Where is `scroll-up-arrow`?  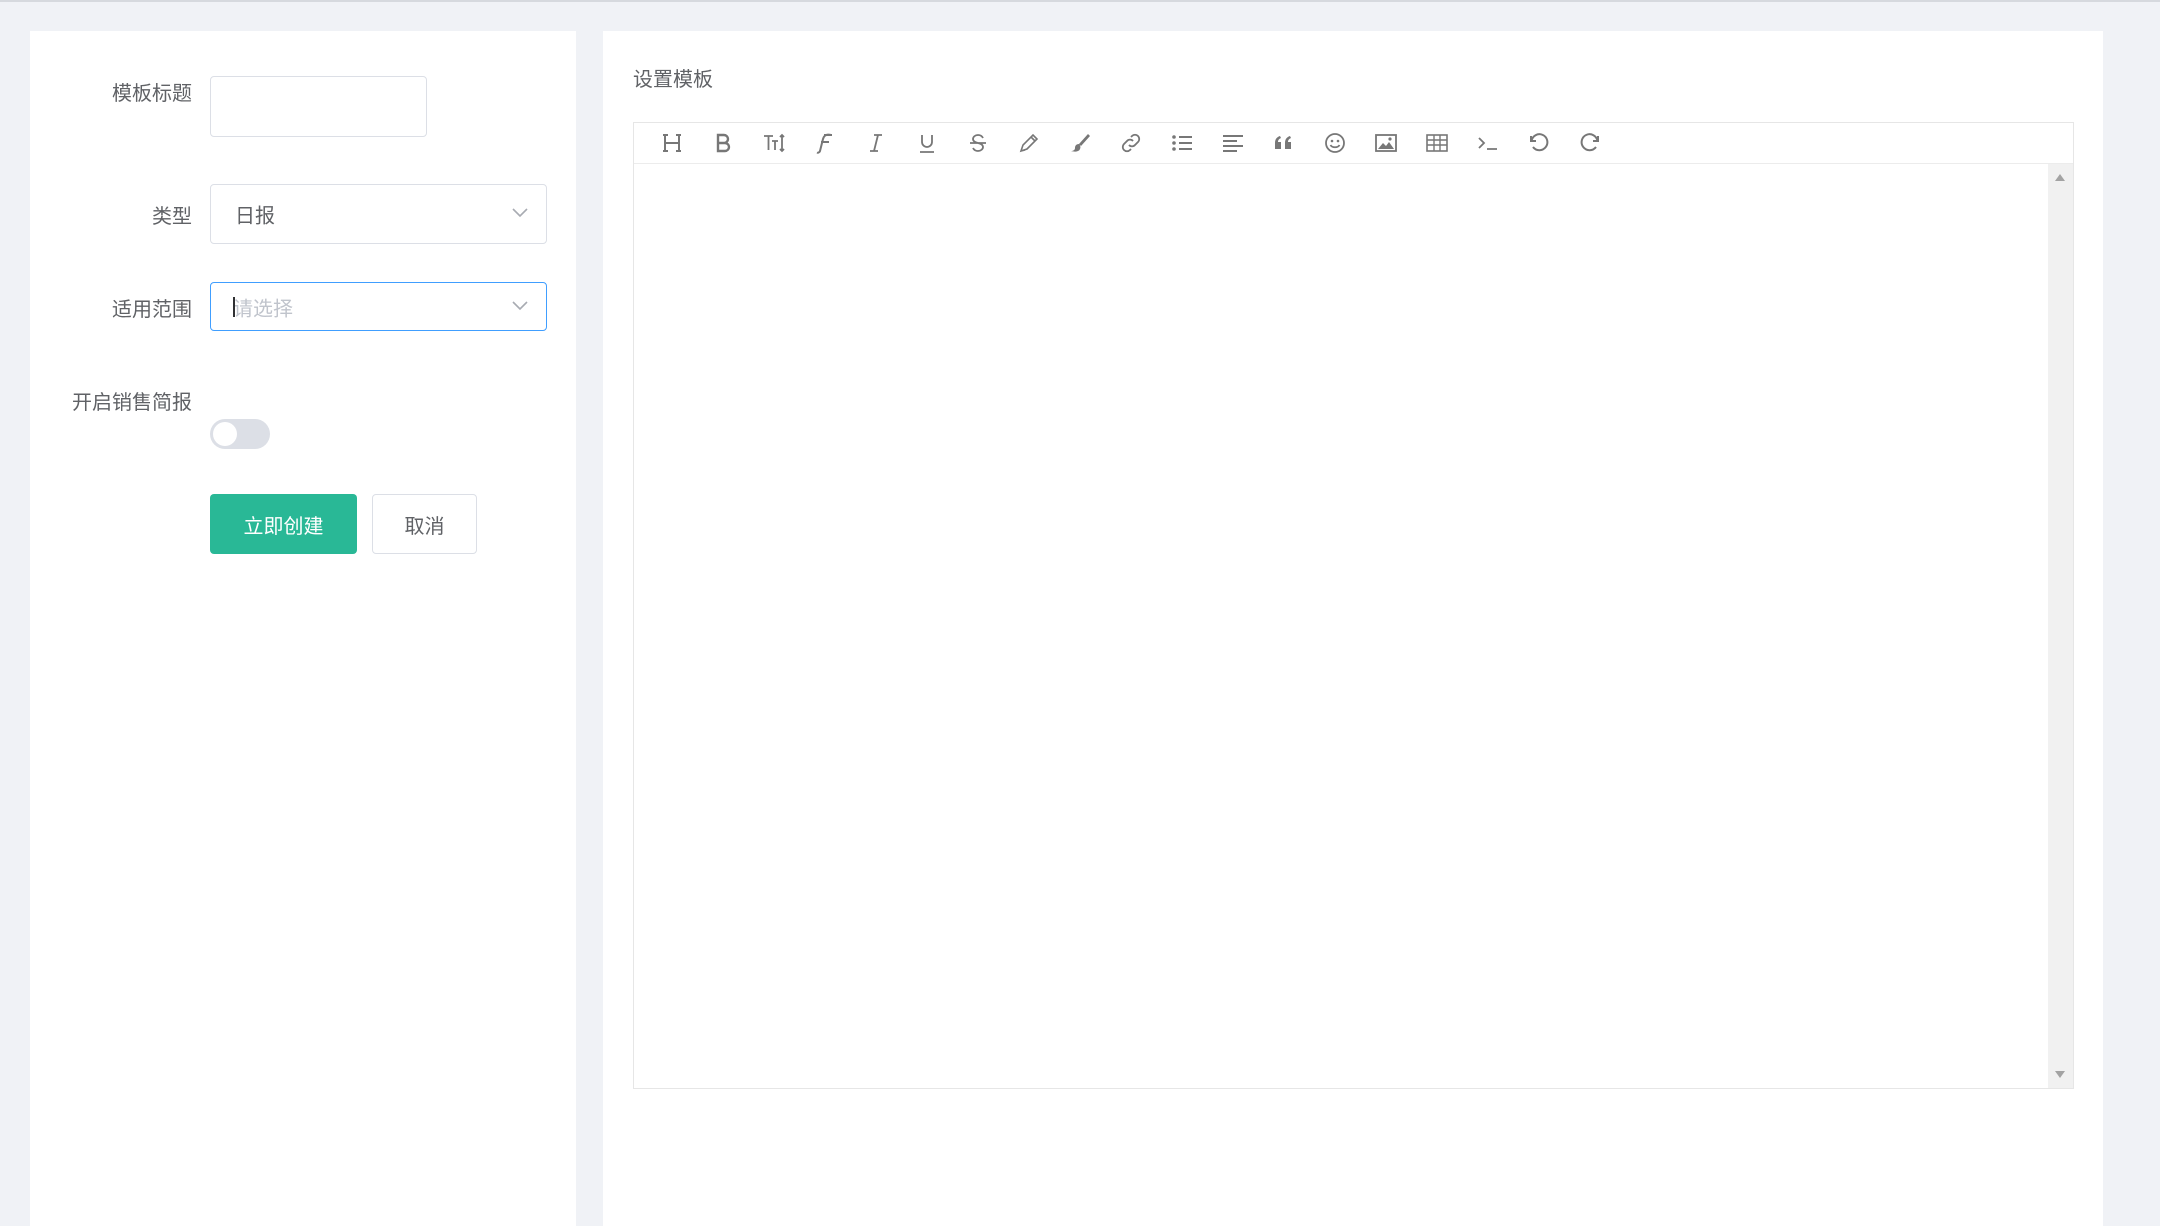
scroll-up-arrow is located at coordinates (2060, 177).